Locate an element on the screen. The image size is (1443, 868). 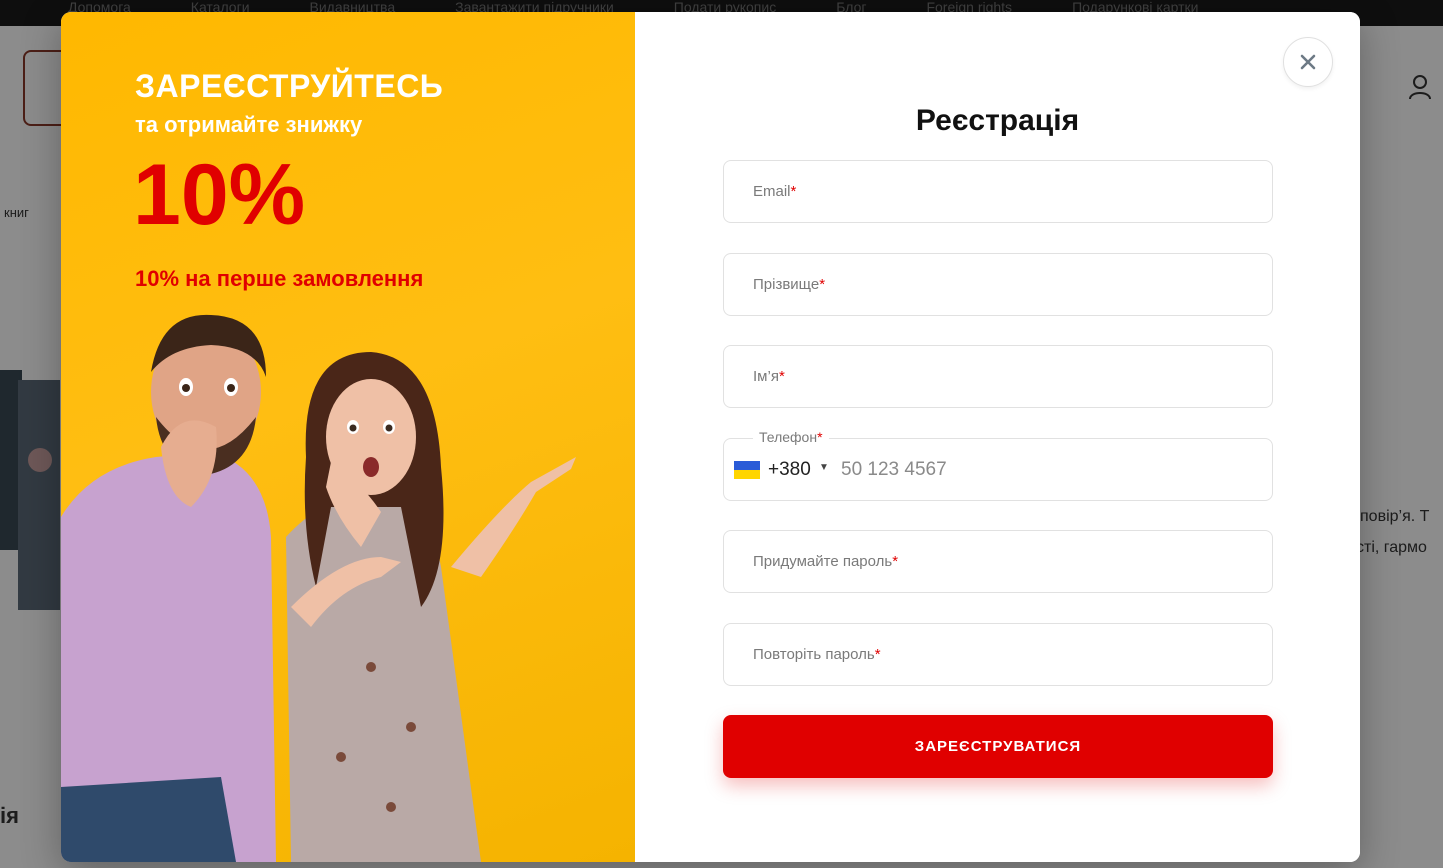
password-repeat-field: Повторіть пароль* is located at coordinates (998, 654).